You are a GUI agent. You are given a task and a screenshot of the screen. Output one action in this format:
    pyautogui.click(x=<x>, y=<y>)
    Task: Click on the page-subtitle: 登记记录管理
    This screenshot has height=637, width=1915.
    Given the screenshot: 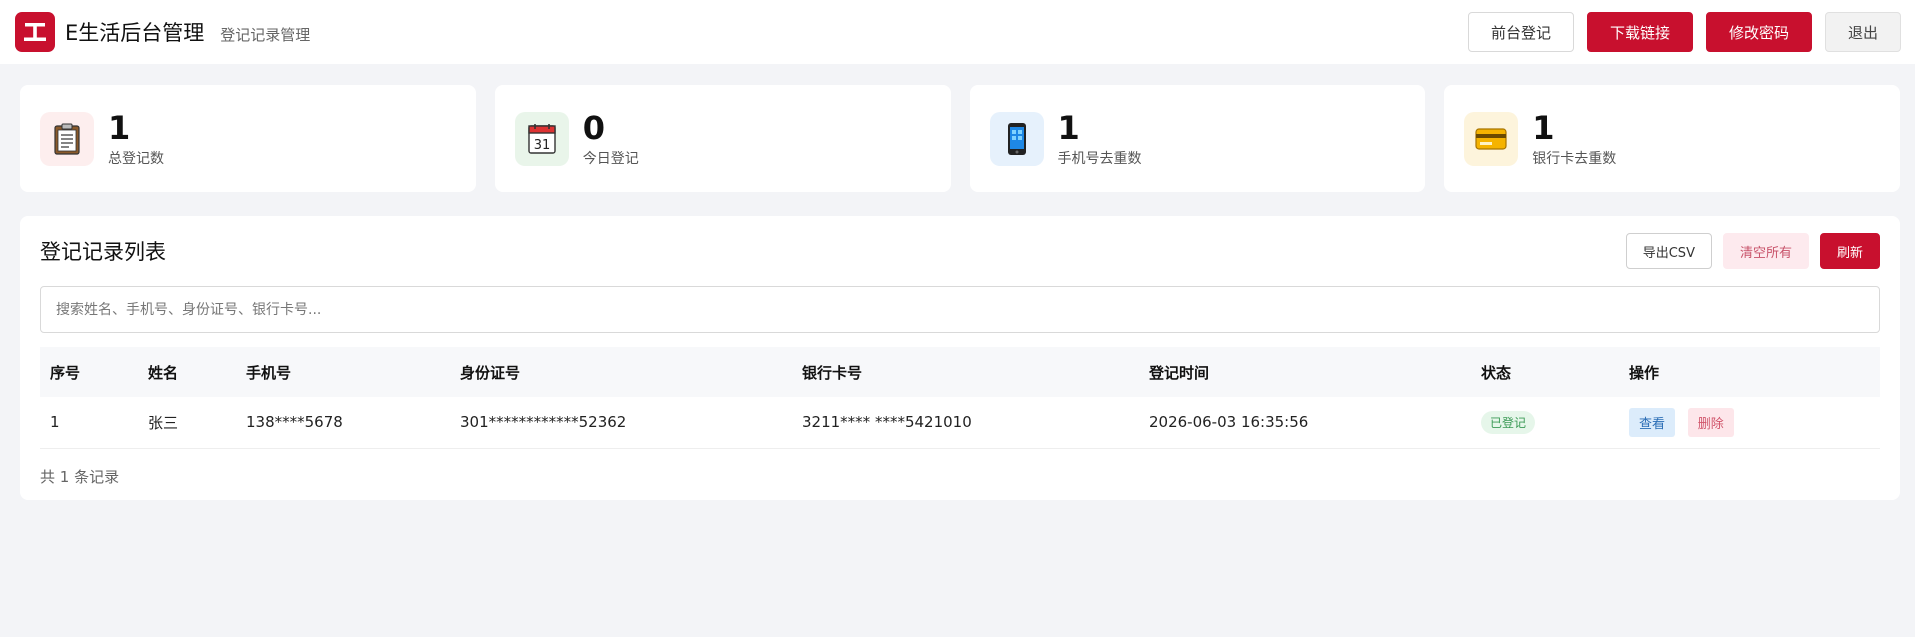 What is the action you would take?
    pyautogui.click(x=265, y=34)
    